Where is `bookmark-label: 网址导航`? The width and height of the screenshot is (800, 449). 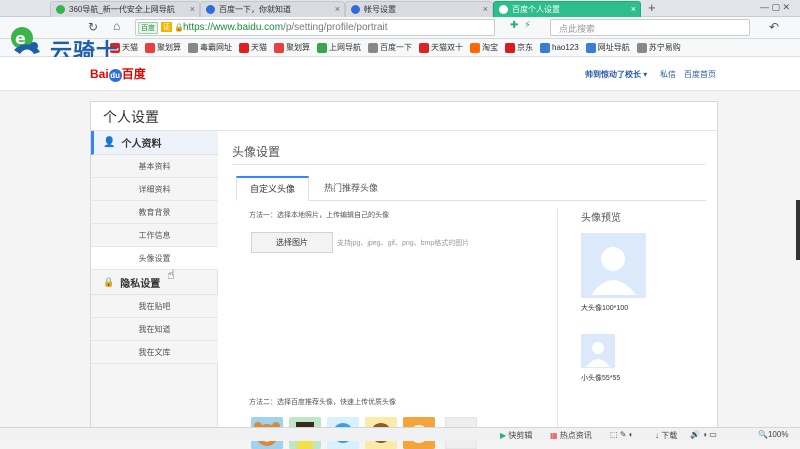 bookmark-label: 网址导航 is located at coordinates (613, 47).